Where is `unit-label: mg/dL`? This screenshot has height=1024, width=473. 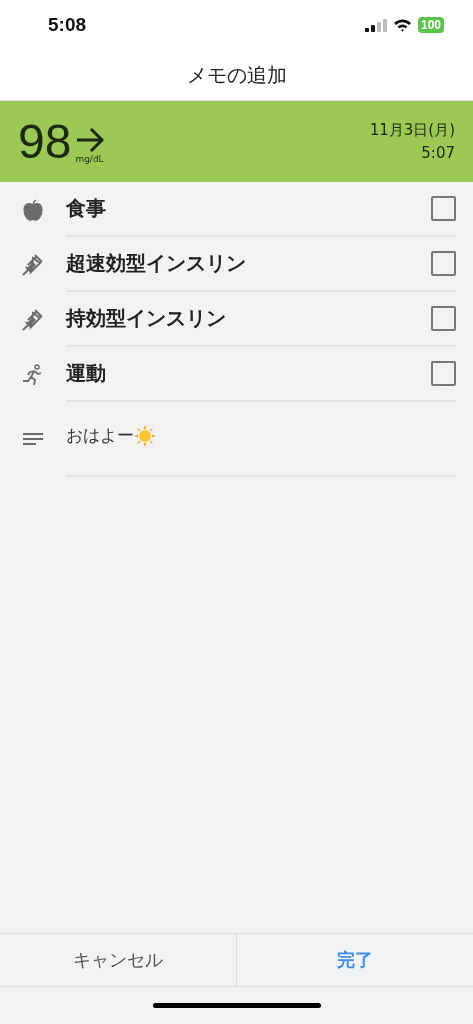 unit-label: mg/dL is located at coordinates (89, 158).